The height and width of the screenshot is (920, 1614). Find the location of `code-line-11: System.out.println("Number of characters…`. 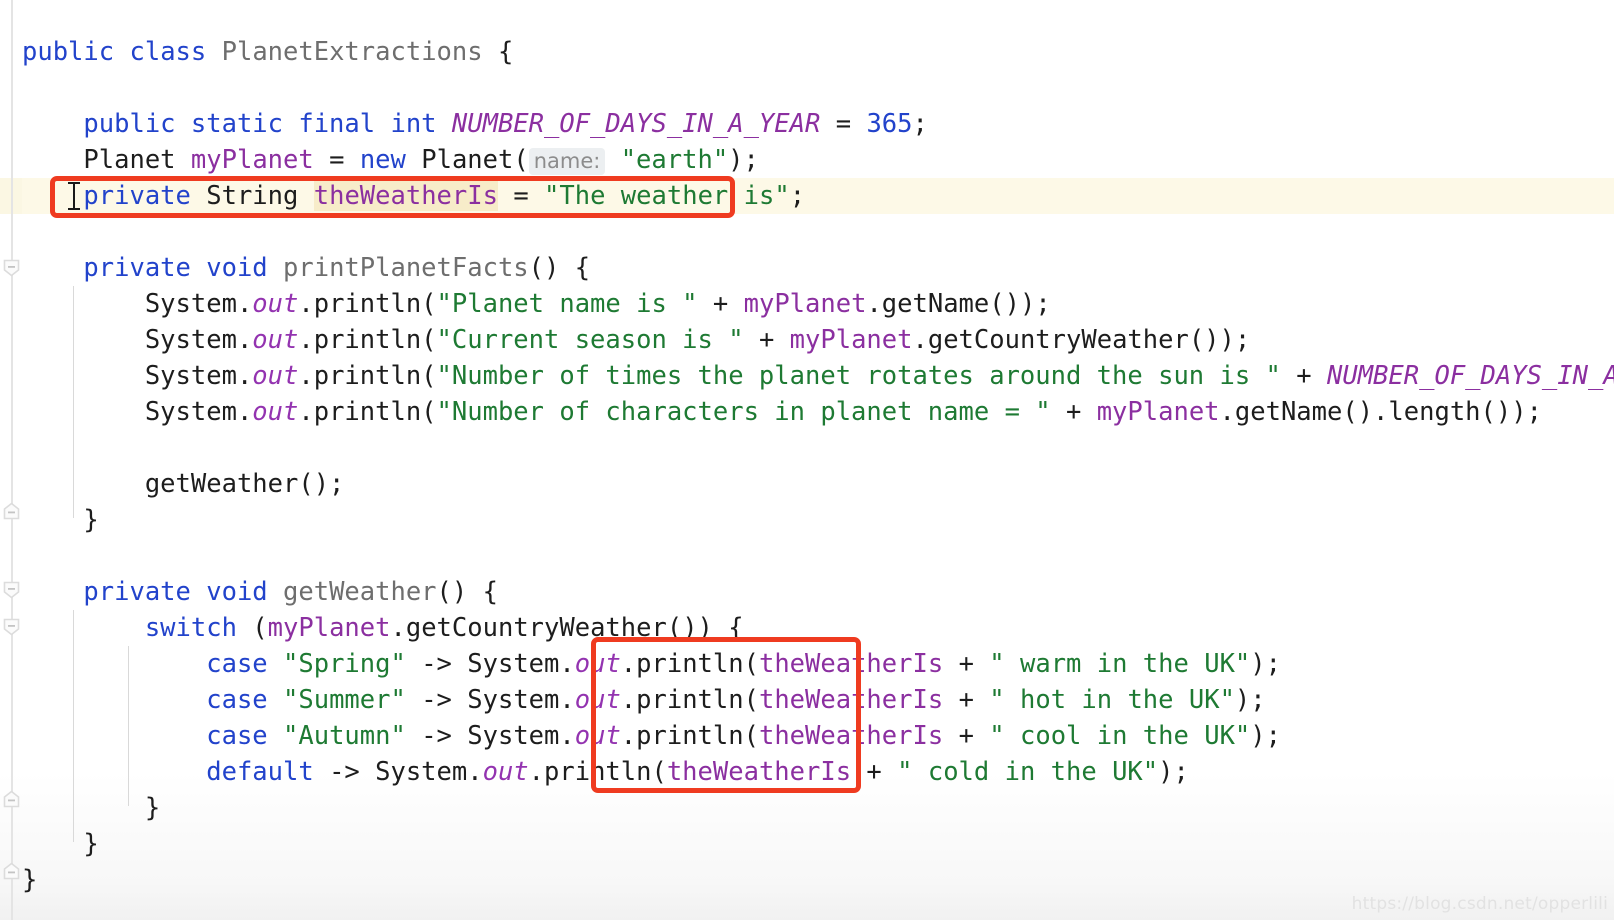

code-line-11: System.out.println("Number of characters… is located at coordinates (807, 412).